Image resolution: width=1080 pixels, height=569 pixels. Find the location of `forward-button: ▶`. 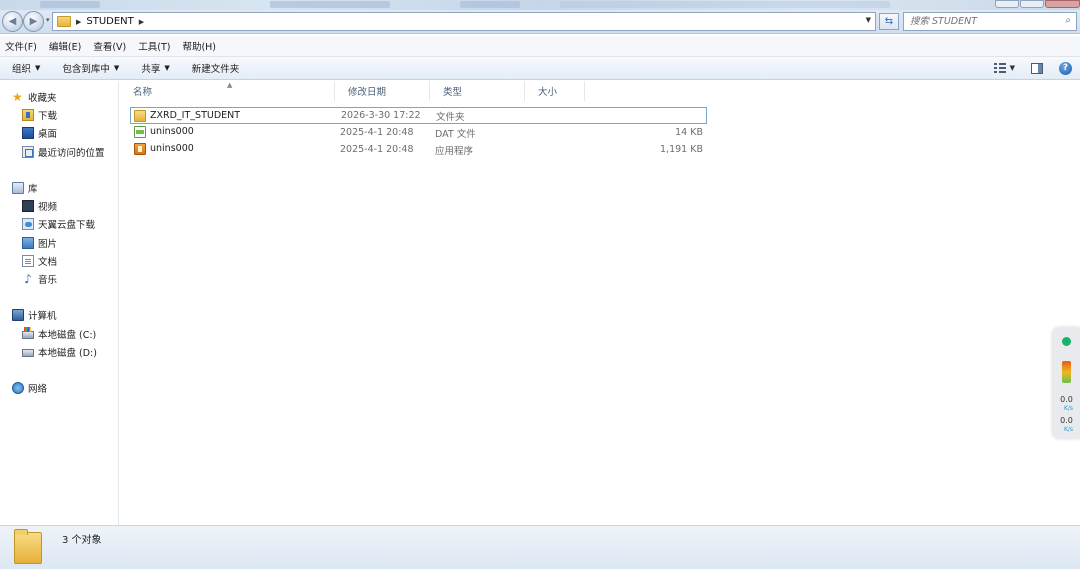

forward-button: ▶ is located at coordinates (33, 21).